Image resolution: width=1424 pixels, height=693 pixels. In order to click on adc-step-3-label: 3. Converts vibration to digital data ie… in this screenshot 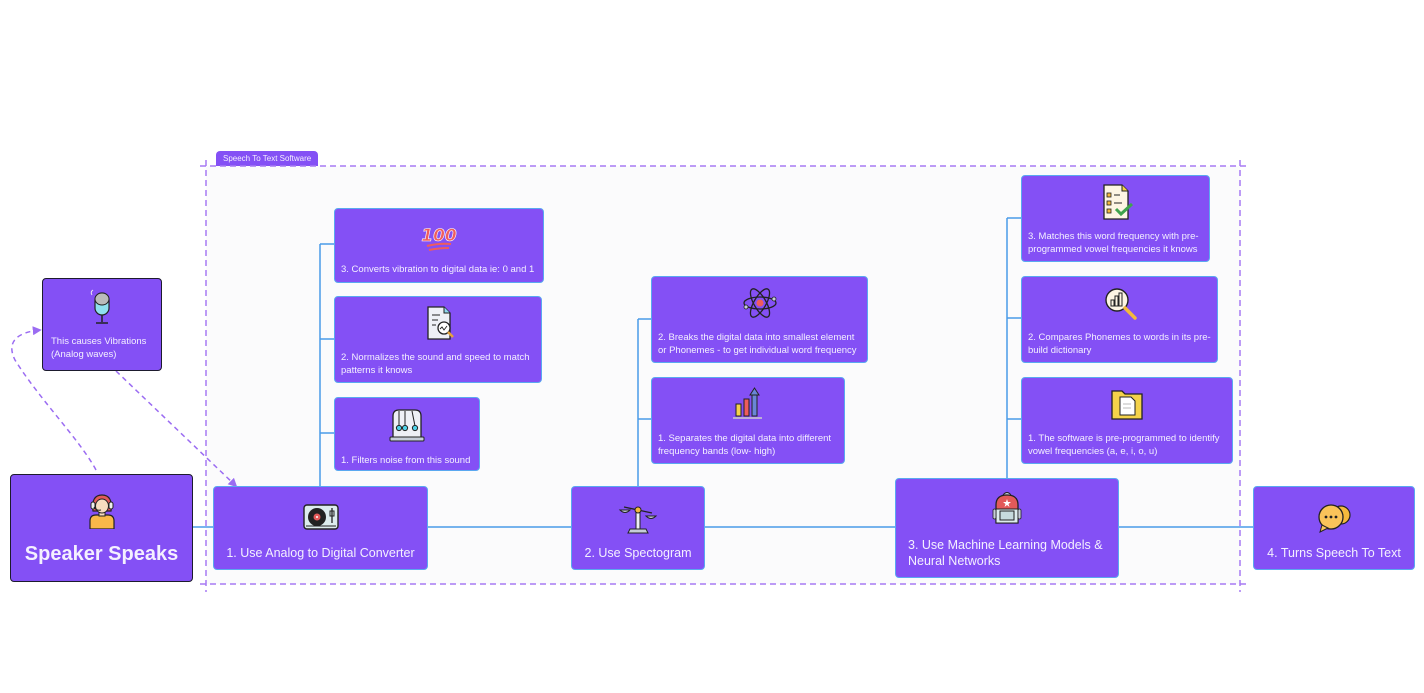, I will do `click(438, 269)`.